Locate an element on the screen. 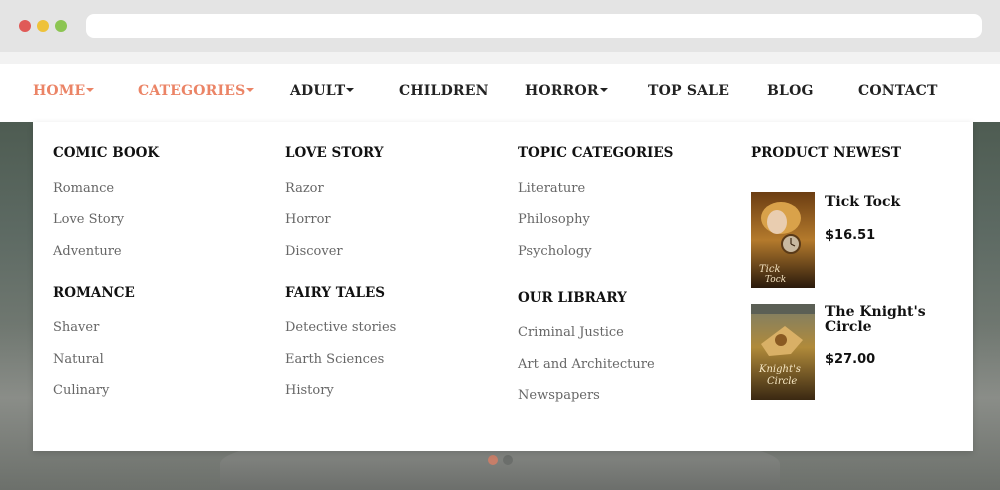 This screenshot has height=490, width=1000. nav-item-categories: CATEGORIES is located at coordinates (196, 91).